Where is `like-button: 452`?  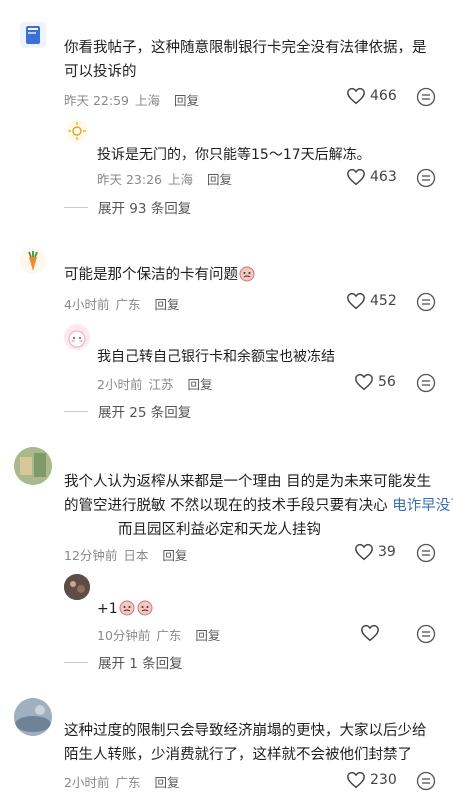 like-button: 452 is located at coordinates (371, 301).